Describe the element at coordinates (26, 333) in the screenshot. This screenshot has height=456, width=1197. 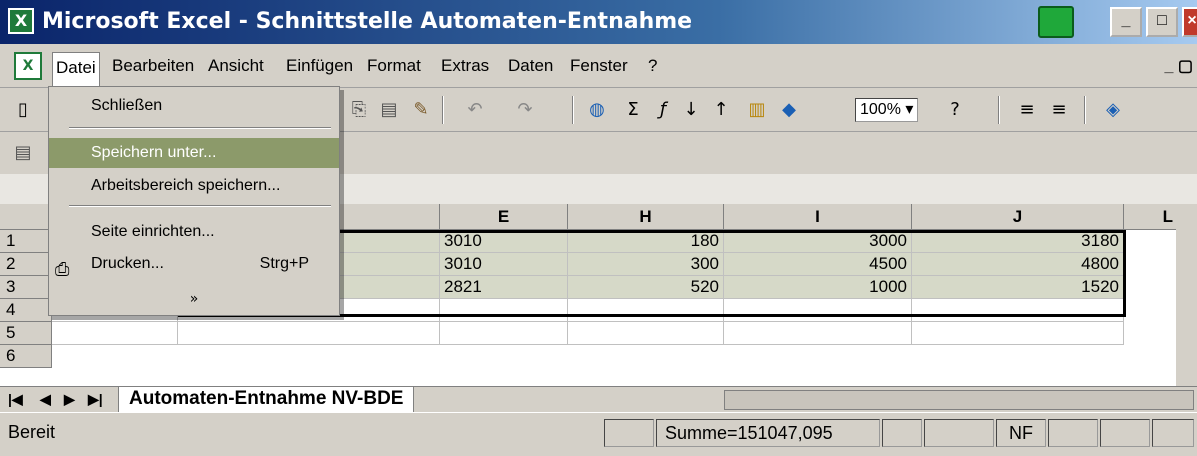
I see `row-header: 5` at that location.